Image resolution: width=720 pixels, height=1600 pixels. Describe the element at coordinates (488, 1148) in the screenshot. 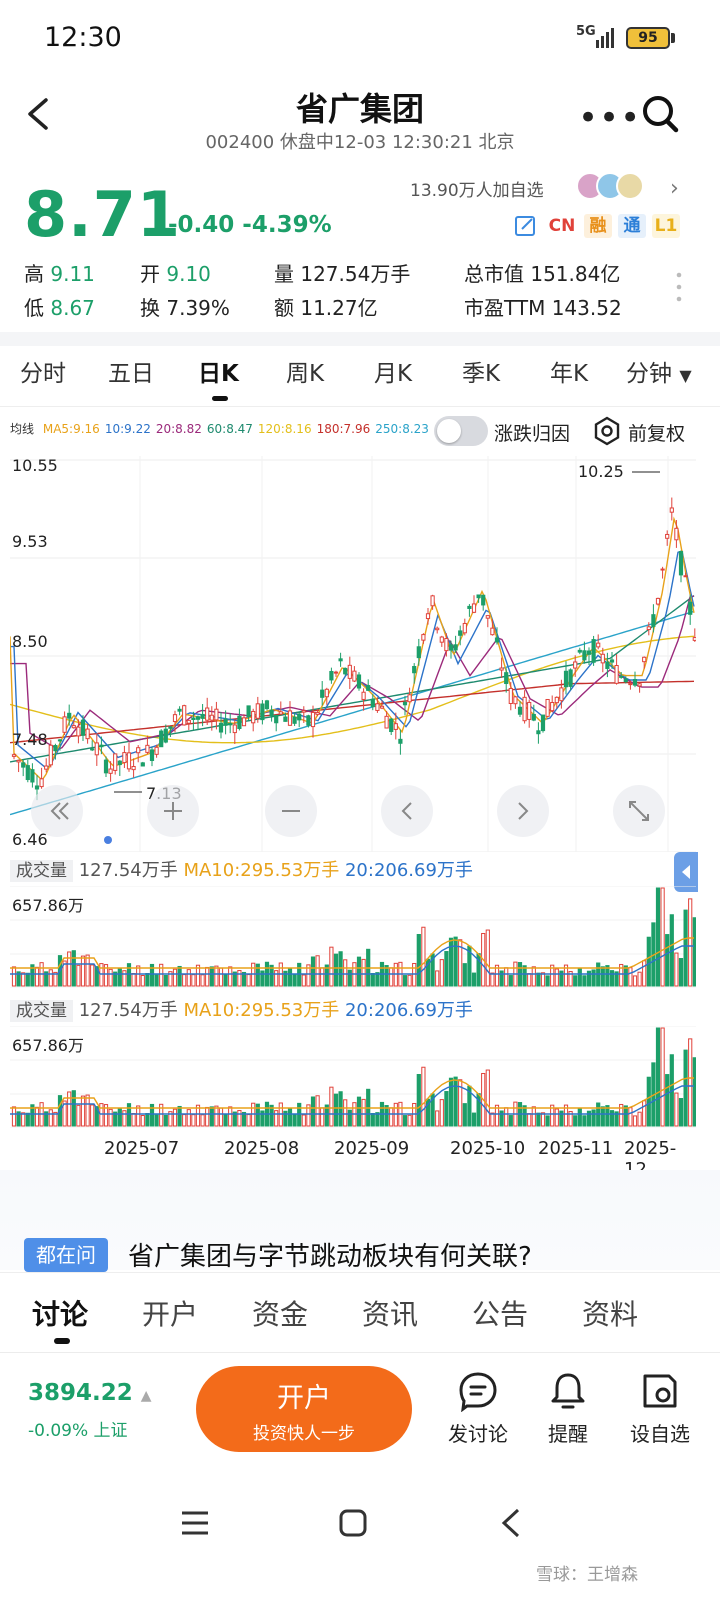

I see `x-tick: 2025-10` at that location.